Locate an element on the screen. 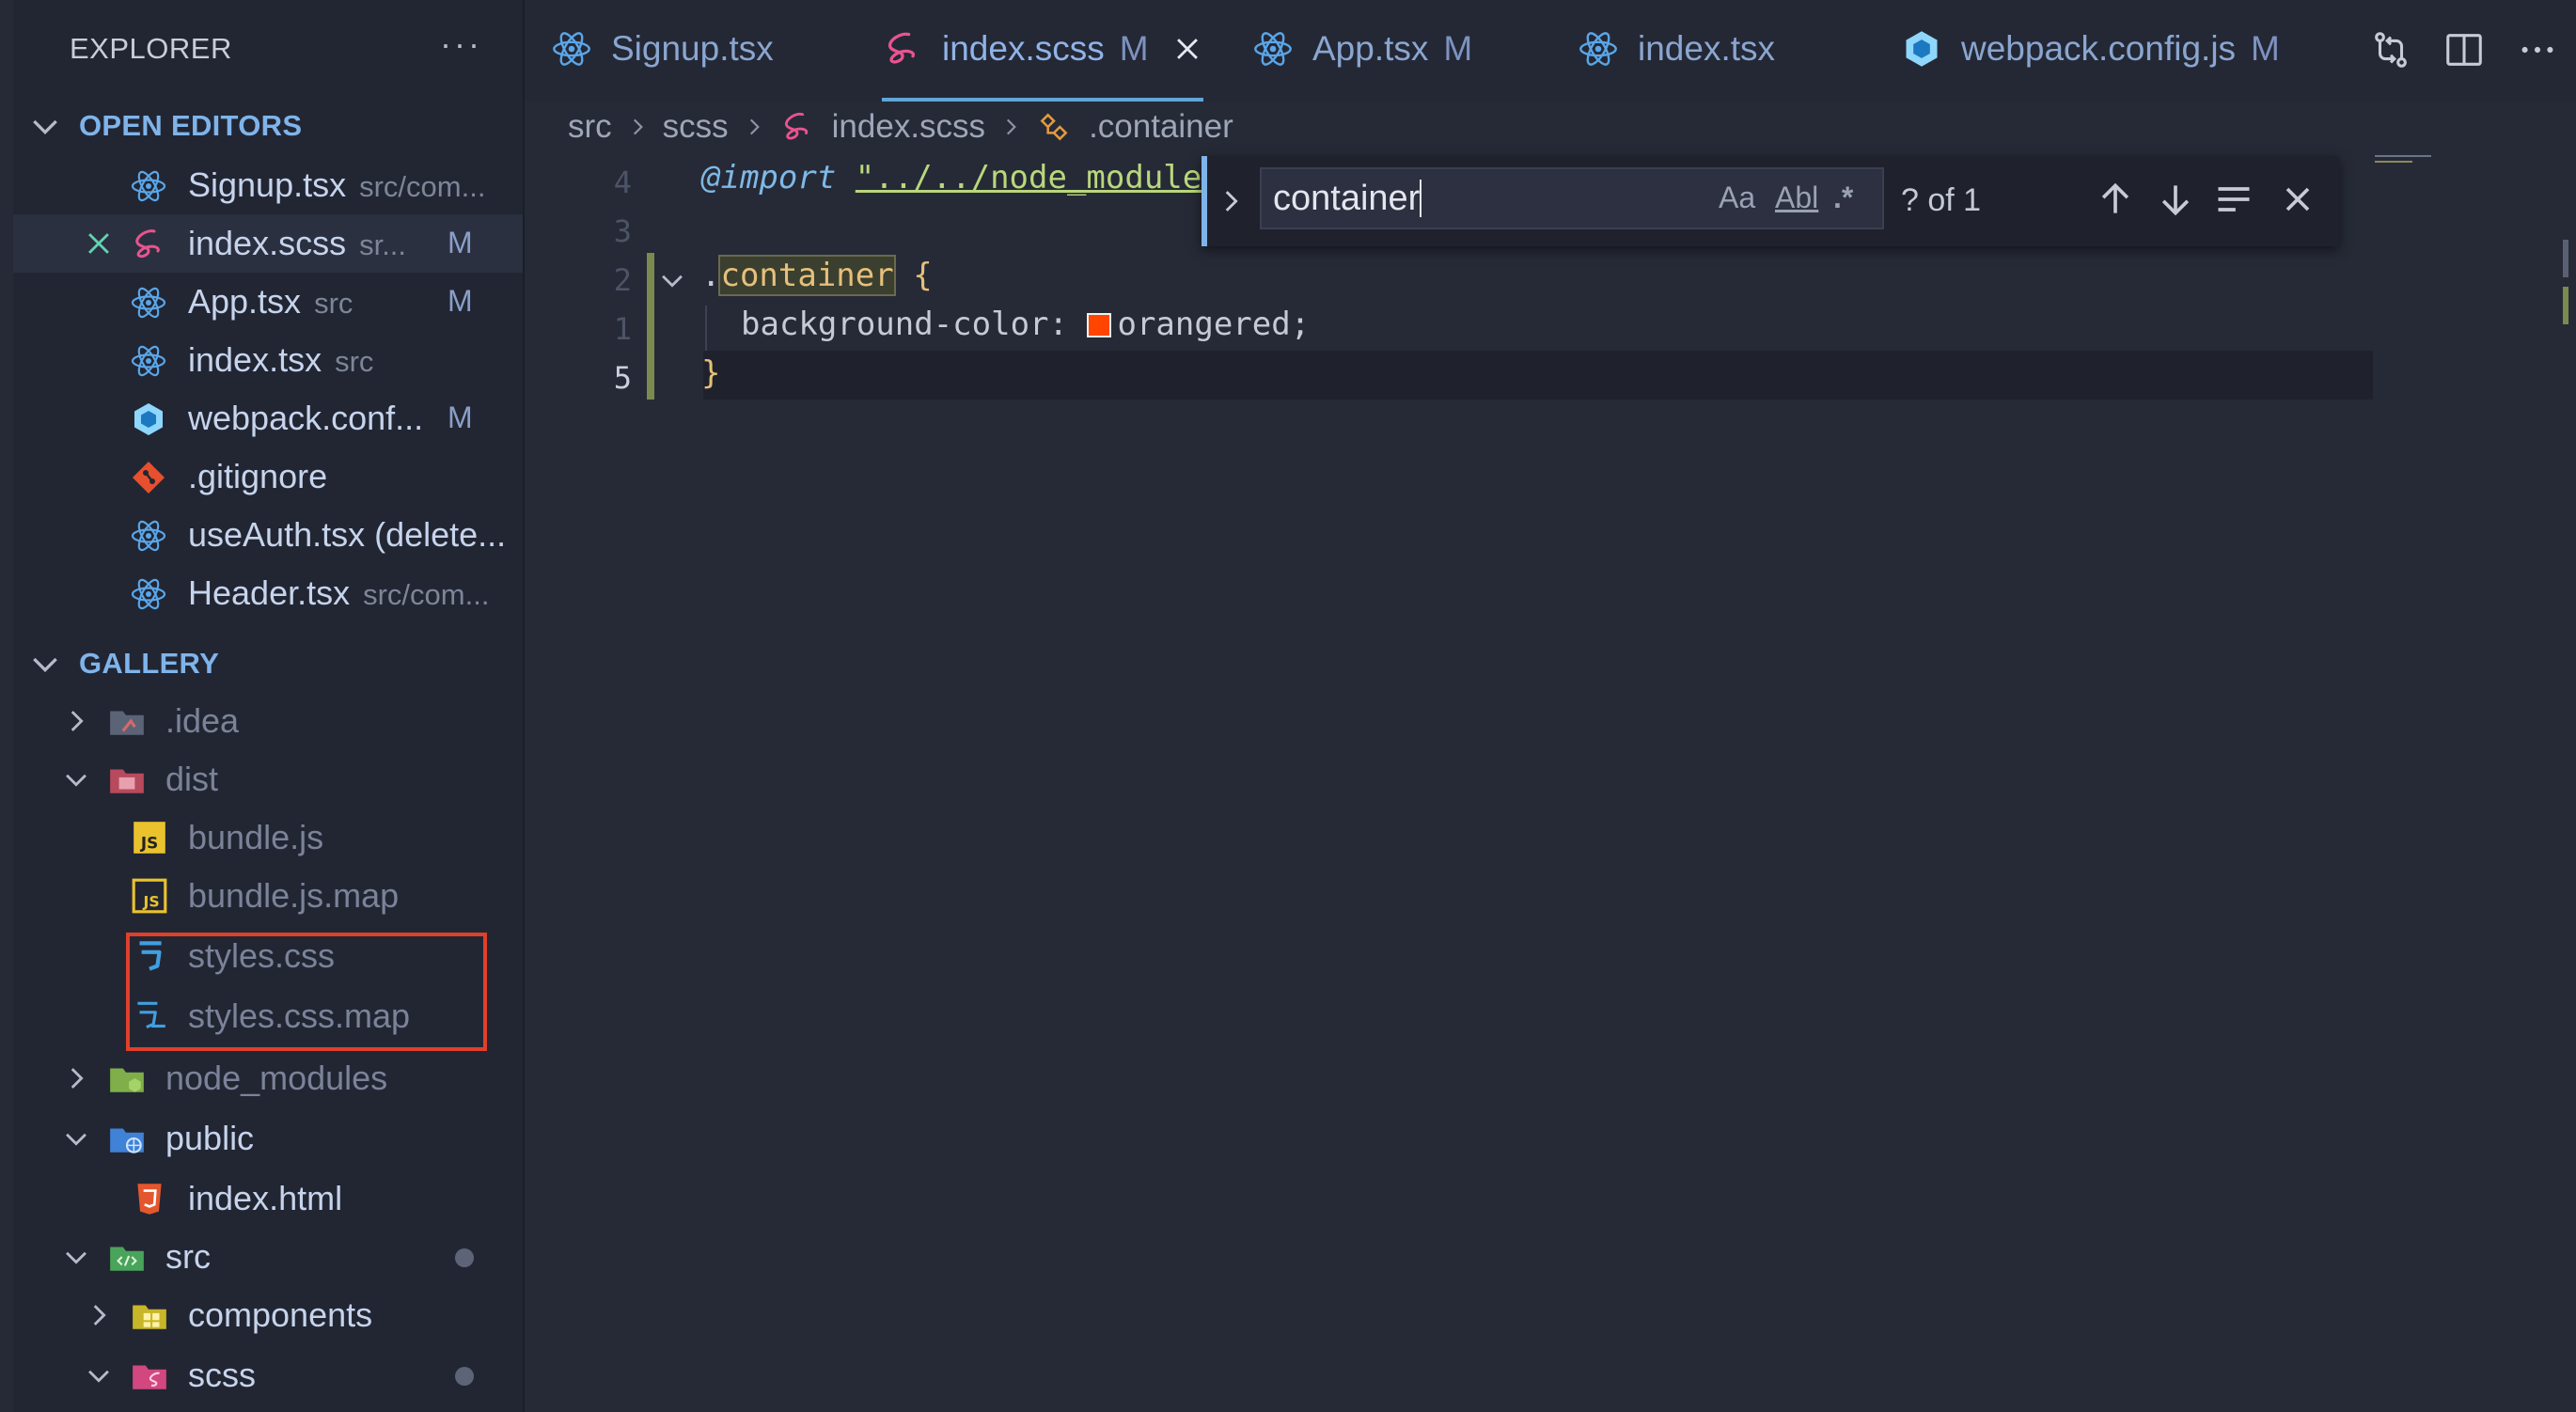  breadcrumb-item: scss is located at coordinates (696, 127).